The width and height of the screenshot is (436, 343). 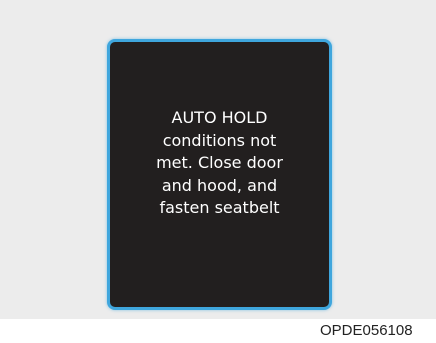 I want to click on message-line-3: met. Close door, so click(x=219, y=162).